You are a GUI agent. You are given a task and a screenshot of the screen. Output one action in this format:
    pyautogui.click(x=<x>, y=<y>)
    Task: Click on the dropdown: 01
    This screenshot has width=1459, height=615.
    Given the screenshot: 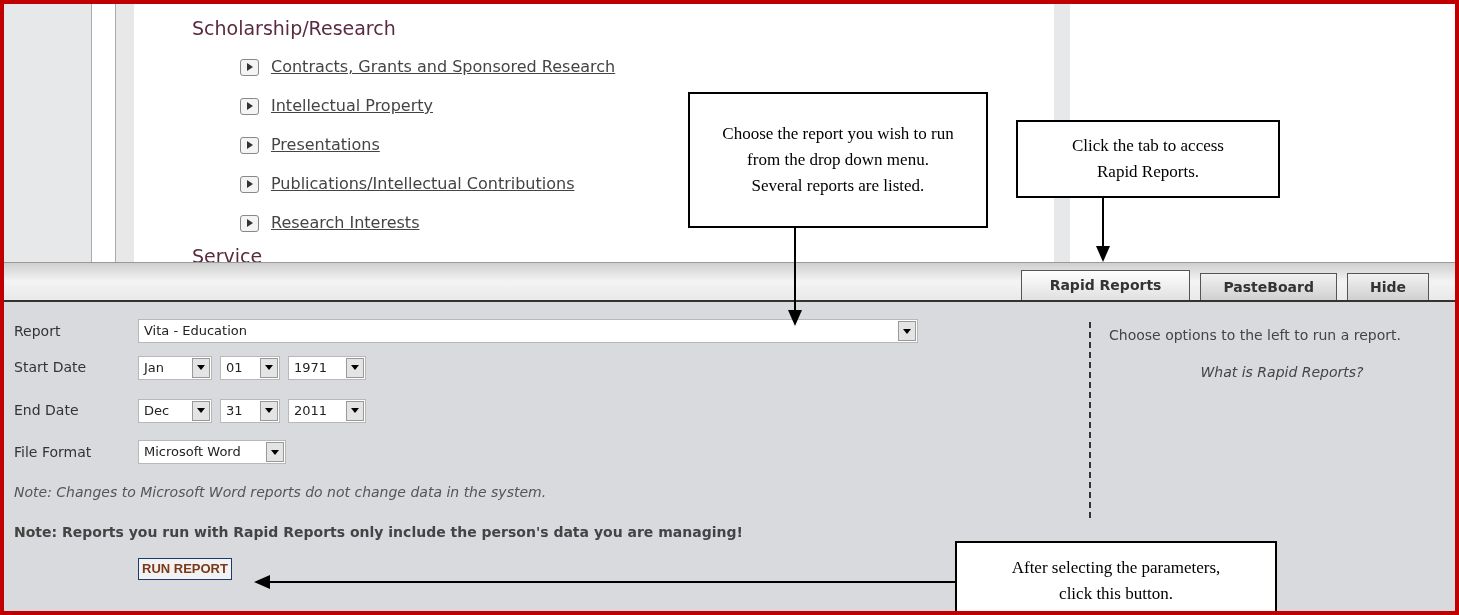 What is the action you would take?
    pyautogui.click(x=250, y=367)
    